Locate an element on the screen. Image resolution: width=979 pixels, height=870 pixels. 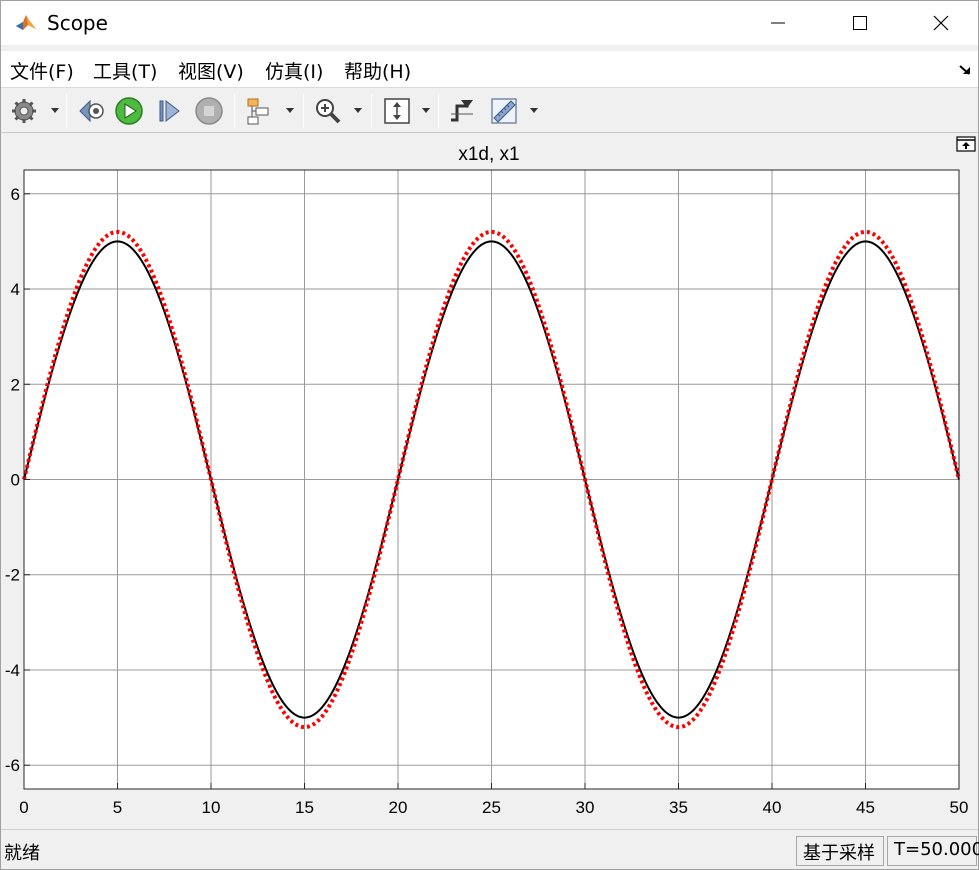
toolbar is located at coordinates (489, 110).